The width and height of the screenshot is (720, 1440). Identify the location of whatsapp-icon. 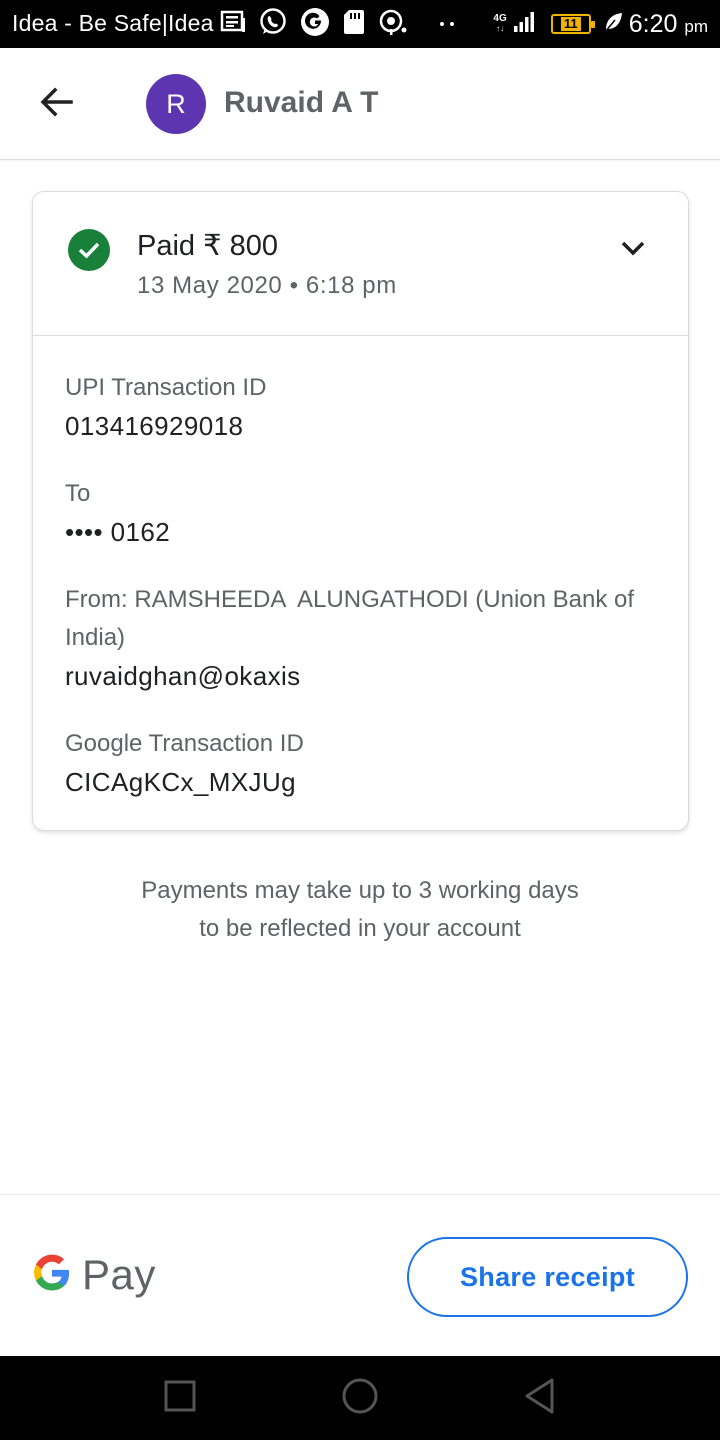
(273, 24).